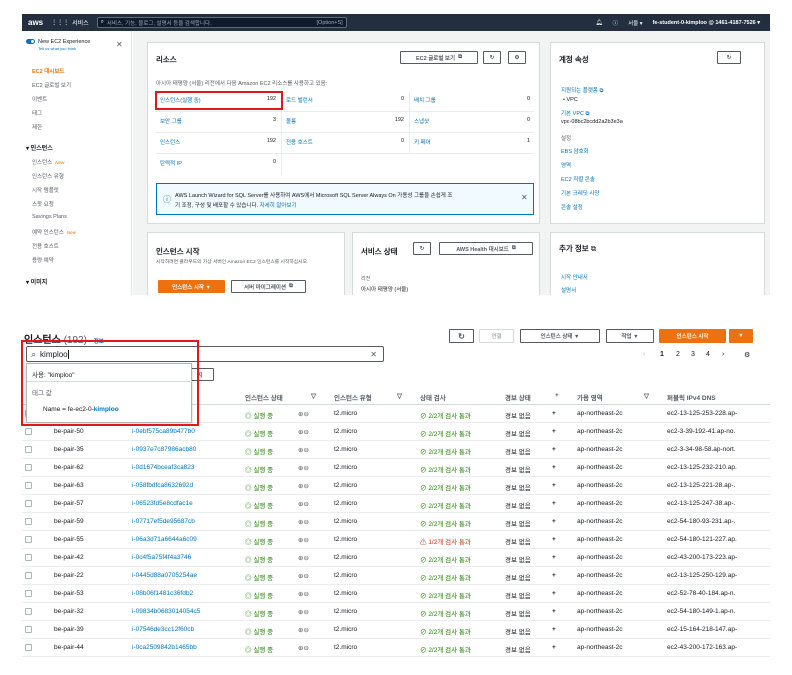 Image resolution: width=792 pixels, height=675 pixels. I want to click on resource-load-balancers: 로드 밸런서 0, so click(345, 101).